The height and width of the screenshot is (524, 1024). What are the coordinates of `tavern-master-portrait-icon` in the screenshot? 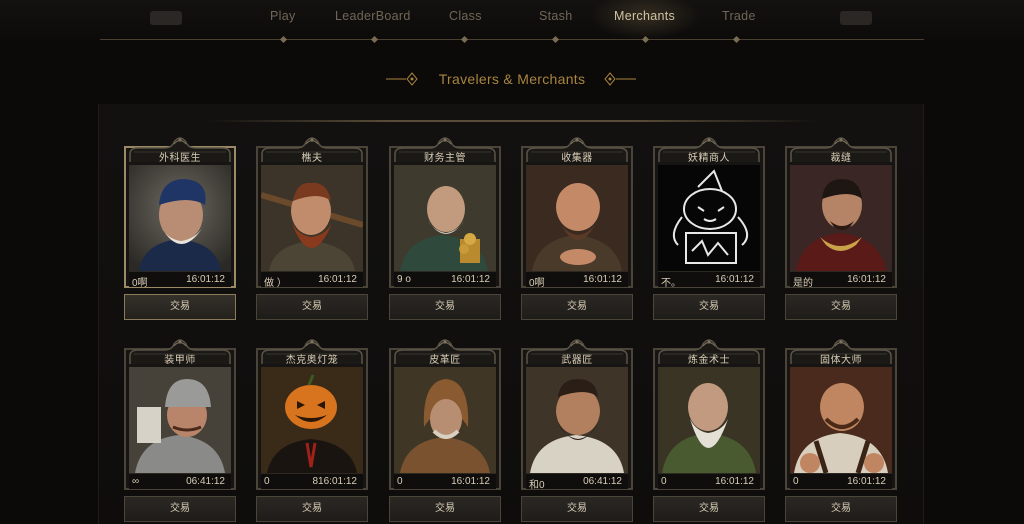 It's located at (841, 420).